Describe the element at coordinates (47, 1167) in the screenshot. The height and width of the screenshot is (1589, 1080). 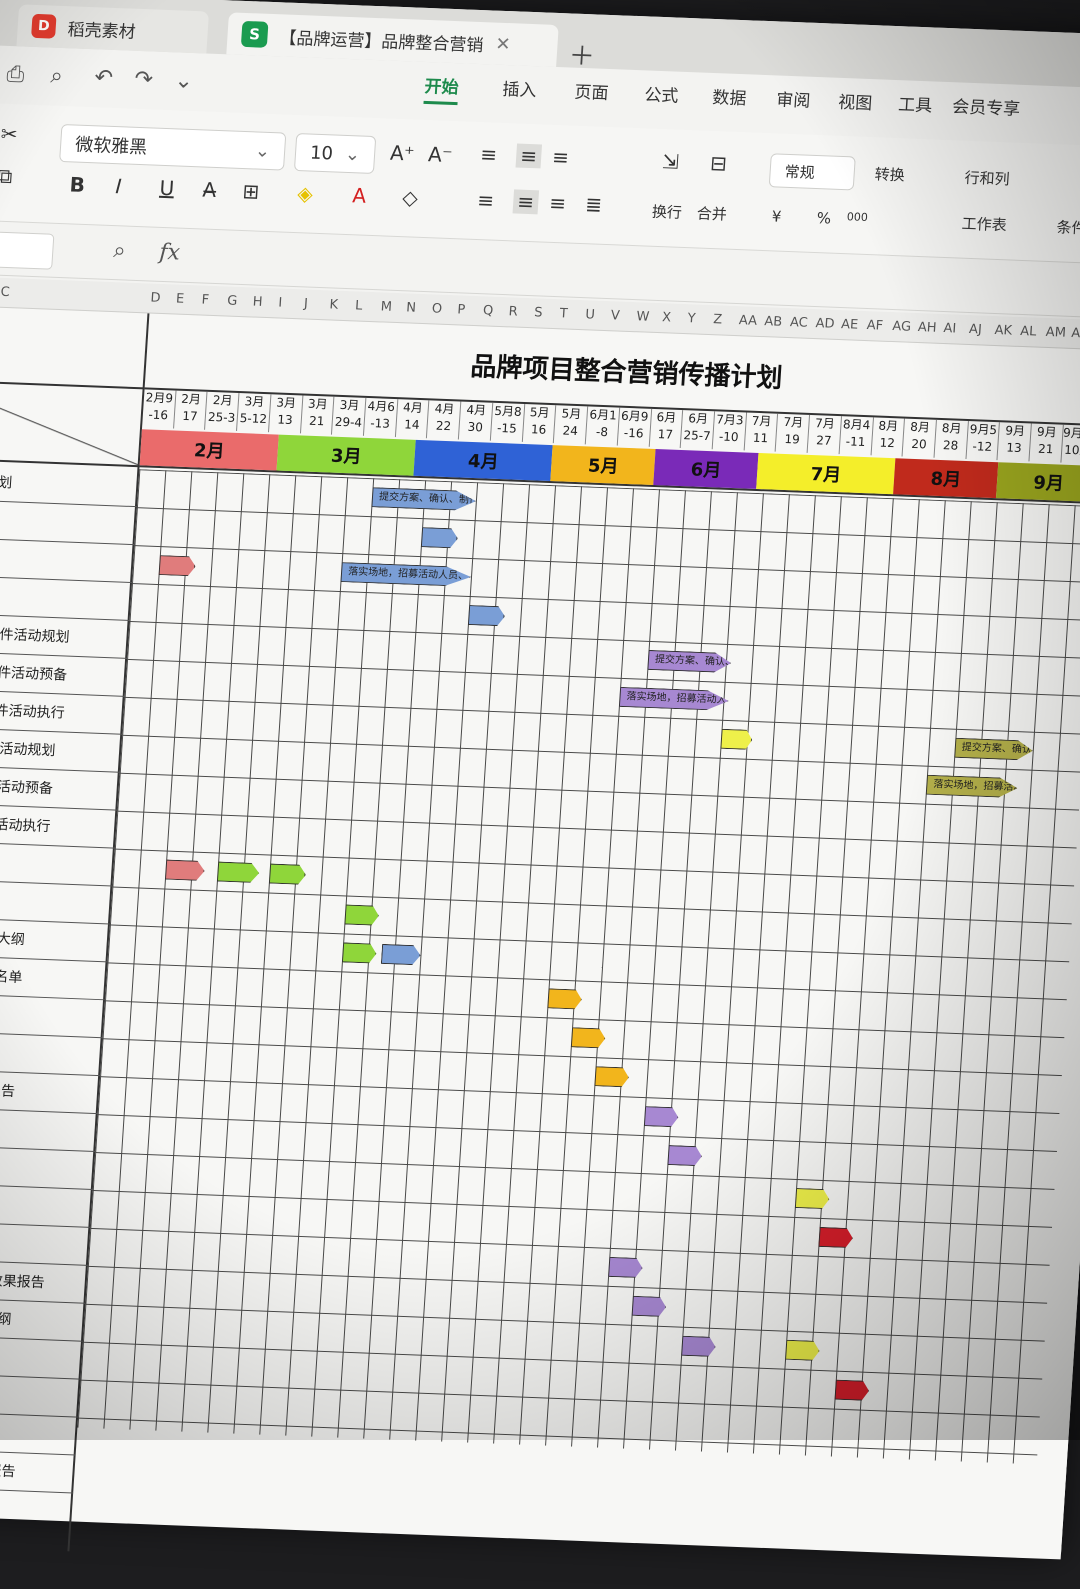
I see `task-row-label: 欧亚事件媒体名单` at that location.